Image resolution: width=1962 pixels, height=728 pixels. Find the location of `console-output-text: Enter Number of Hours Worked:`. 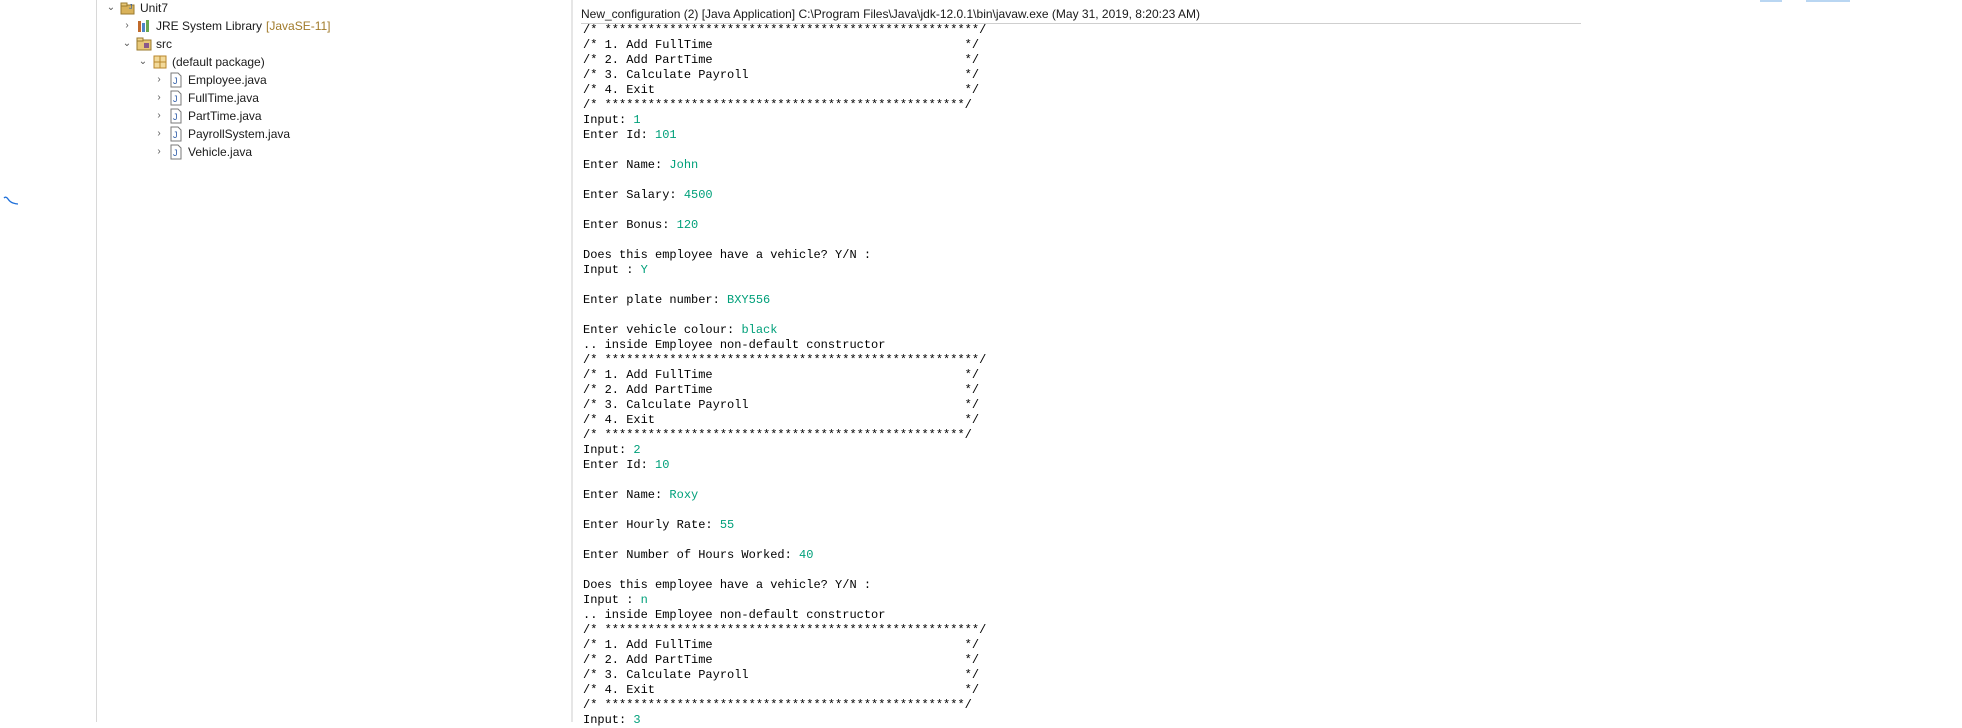

console-output-text: Enter Number of Hours Worked: is located at coordinates (691, 555).